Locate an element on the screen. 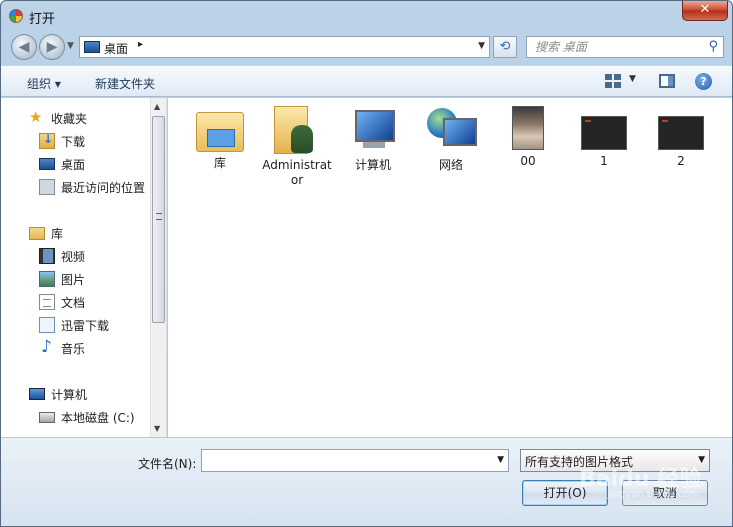 This screenshot has width=733, height=527. nav-computer: 计算机 is located at coordinates (58, 394).